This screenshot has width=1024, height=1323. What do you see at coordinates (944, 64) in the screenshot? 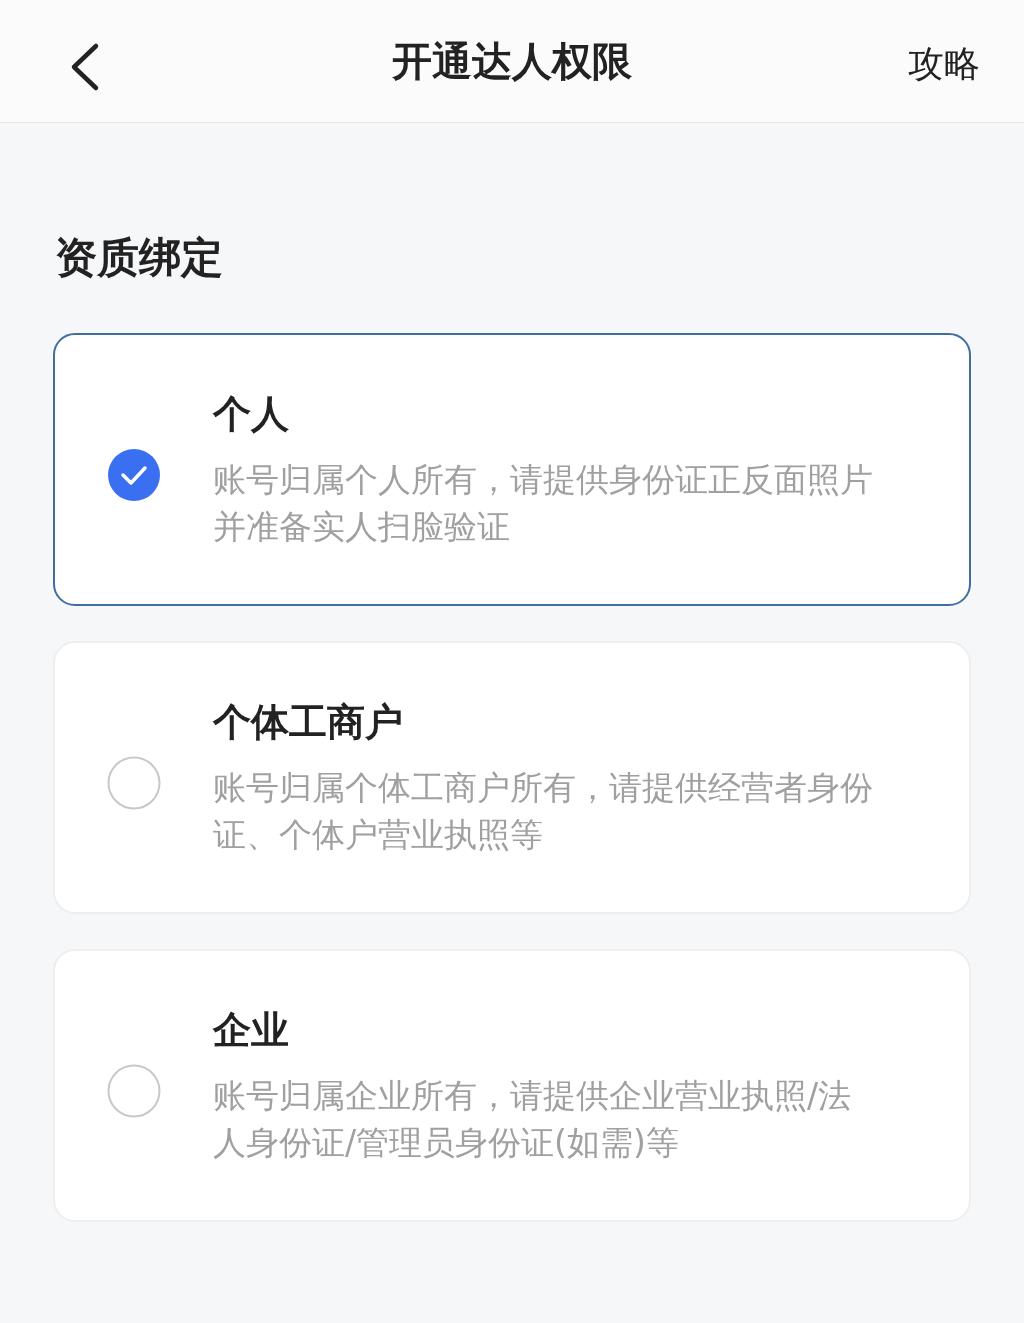
I see `guide-link: 攻略` at bounding box center [944, 64].